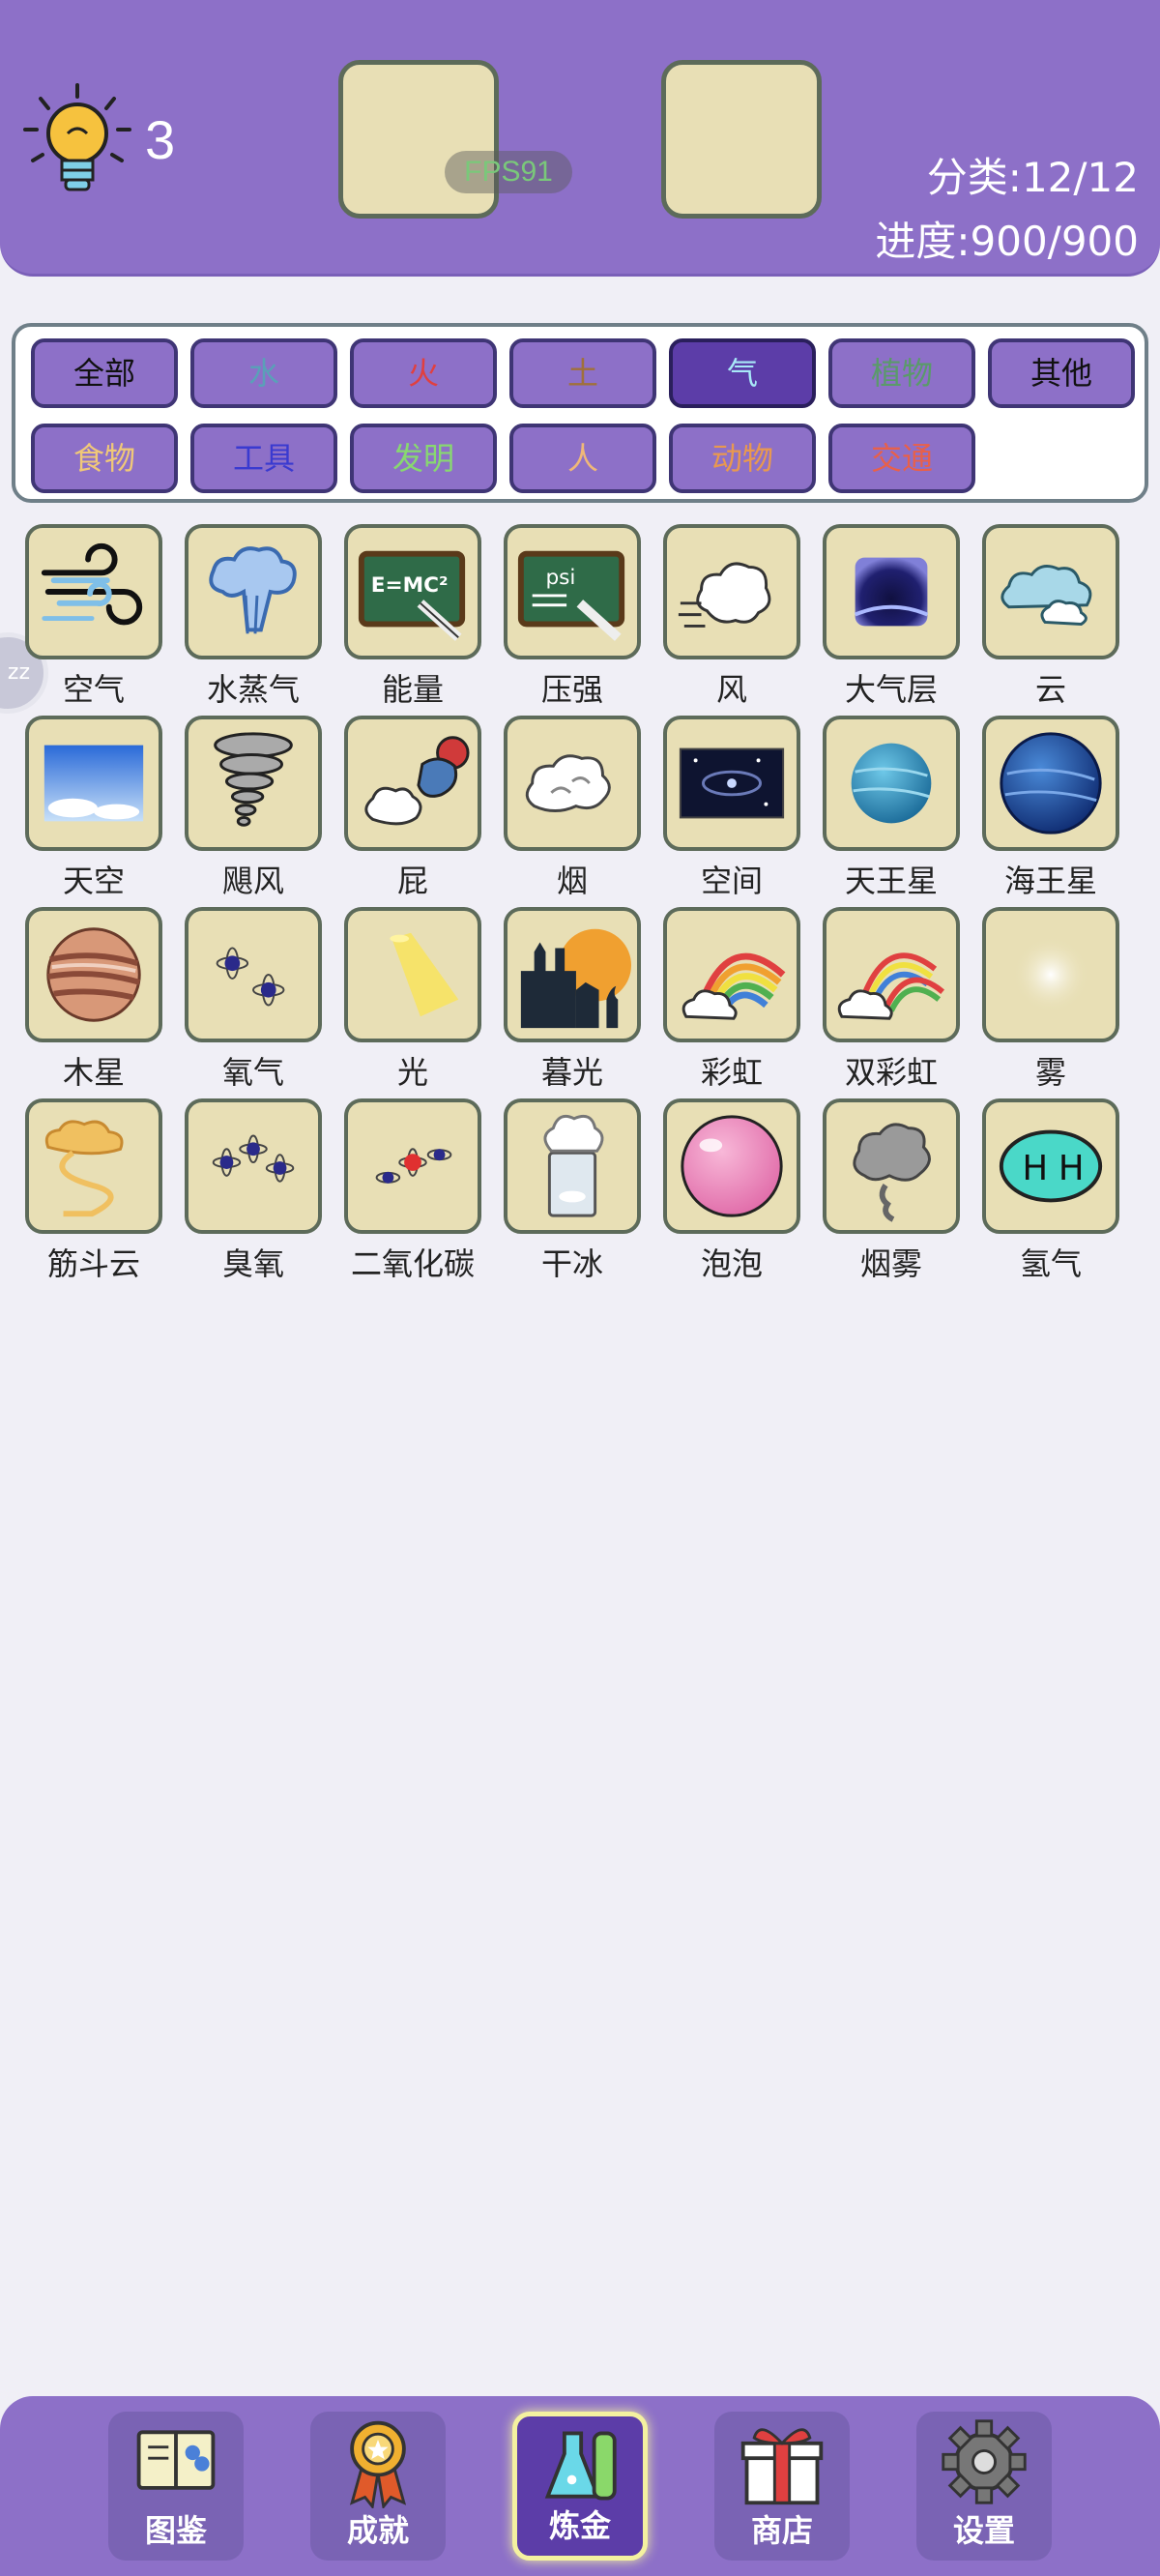 This screenshot has height=2576, width=1160. I want to click on element-cell: 水蒸气, so click(258, 620).